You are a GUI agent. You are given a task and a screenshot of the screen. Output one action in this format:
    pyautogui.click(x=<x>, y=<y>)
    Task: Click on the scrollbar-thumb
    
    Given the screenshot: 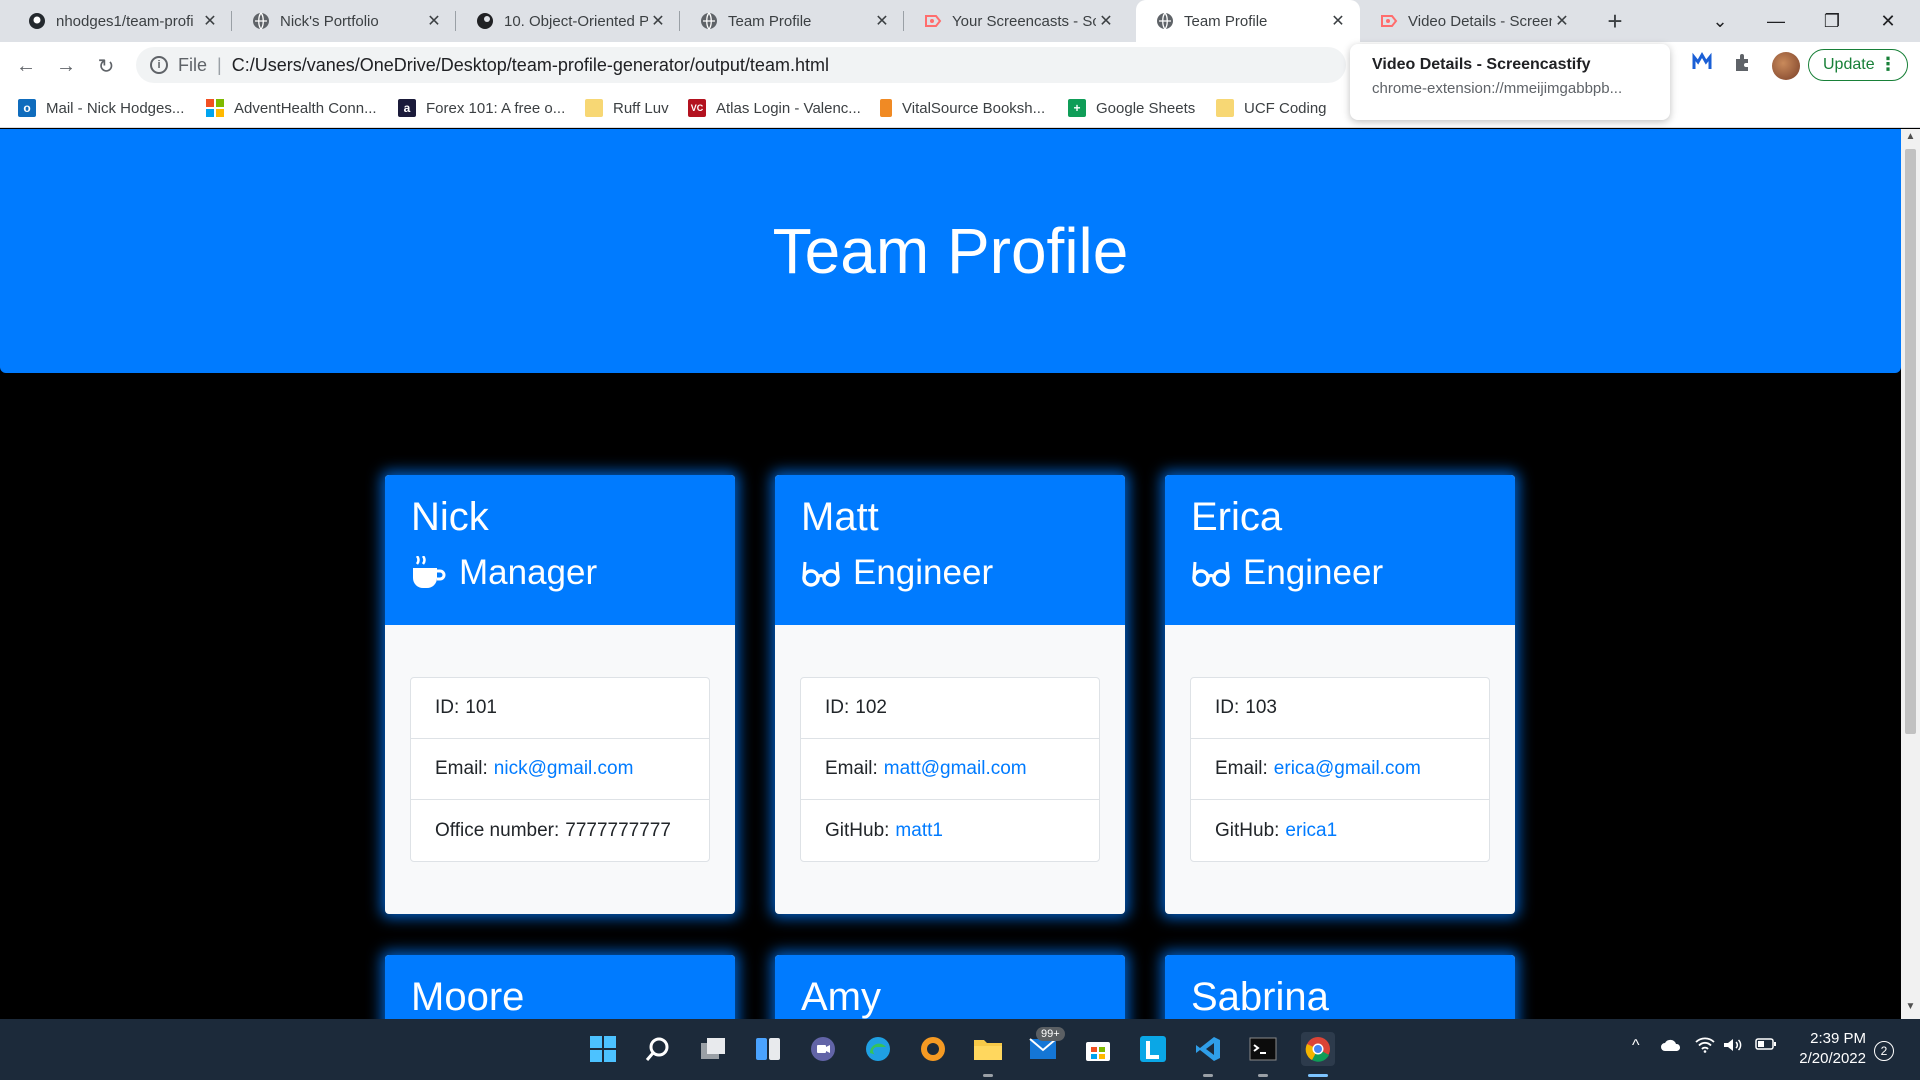 What is the action you would take?
    pyautogui.click(x=1910, y=441)
    